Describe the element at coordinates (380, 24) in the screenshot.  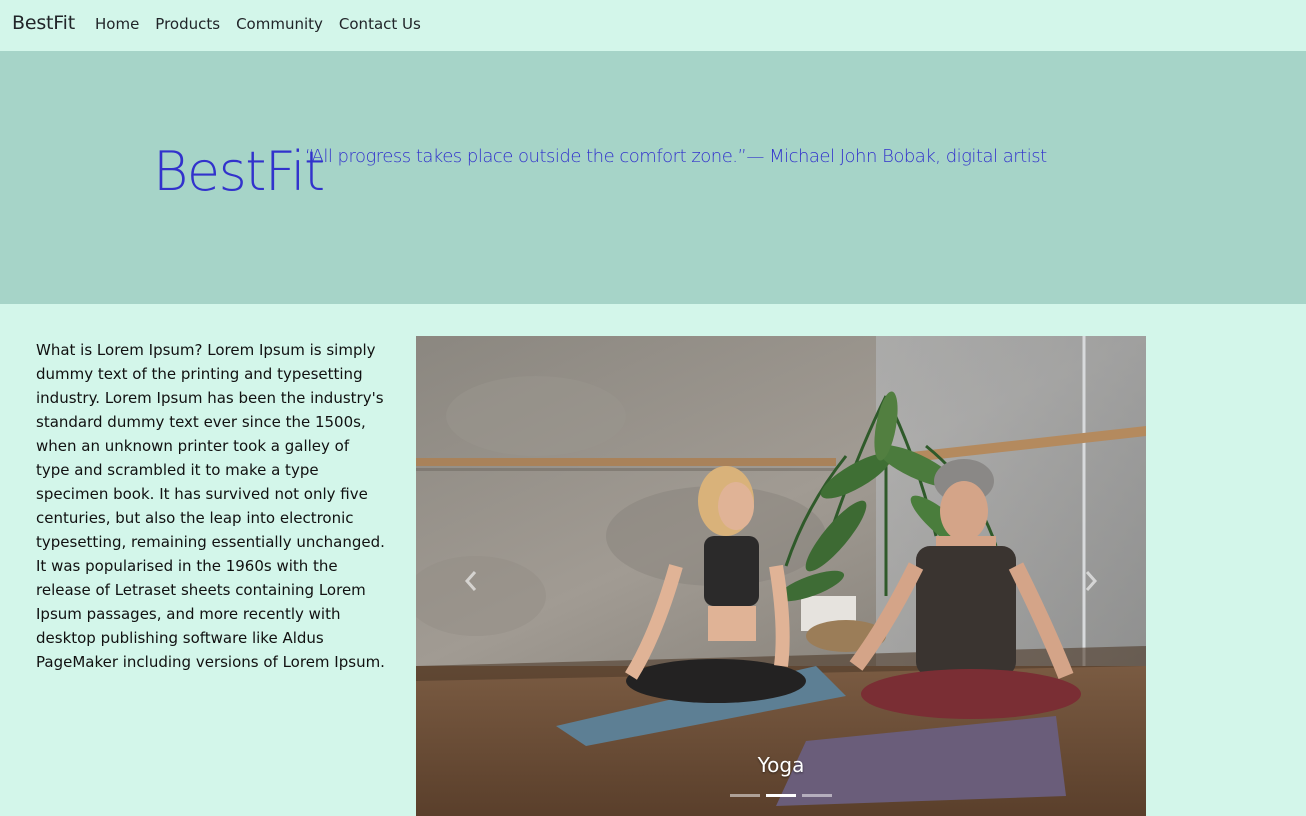
I see `nav-link-contact-us: Contact Us` at that location.